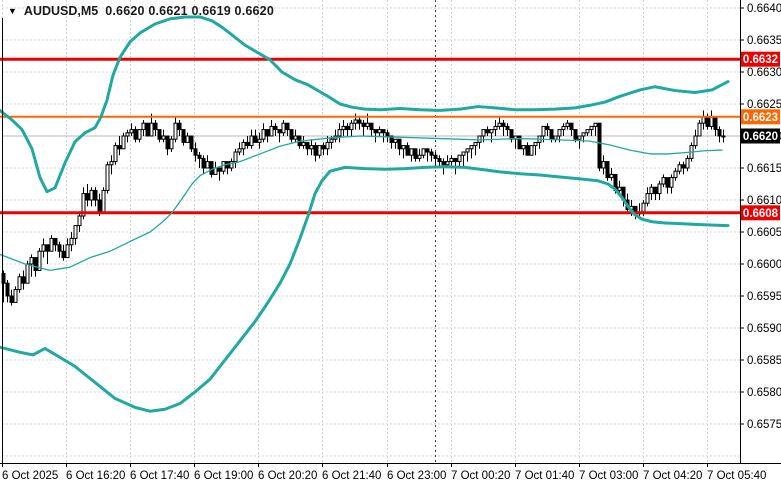 This screenshot has width=781, height=489. Describe the element at coordinates (764, 41) in the screenshot. I see `y-axis-label: 0.6635` at that location.